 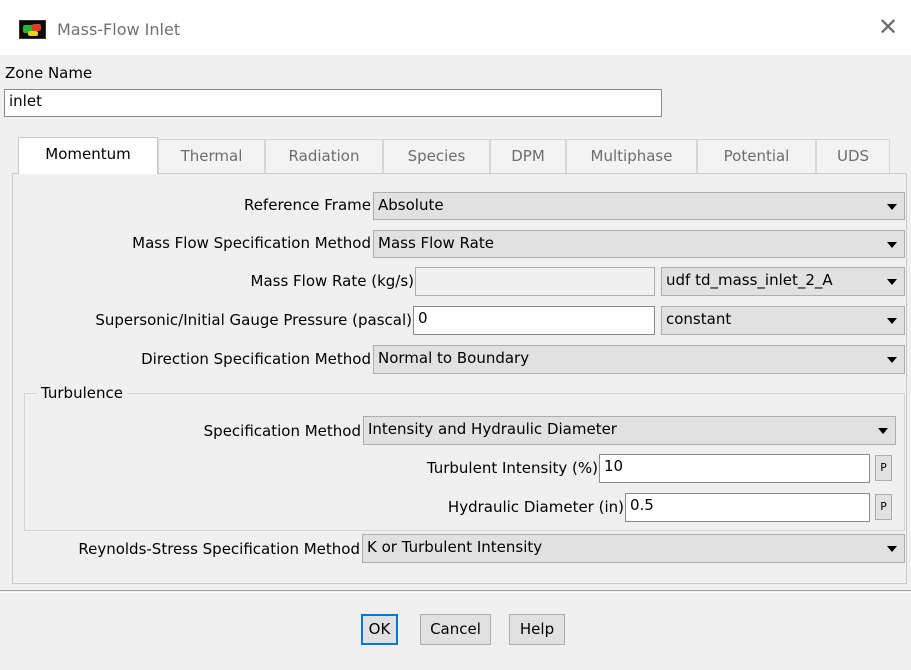 I want to click on divider-highlight, so click(x=455, y=592).